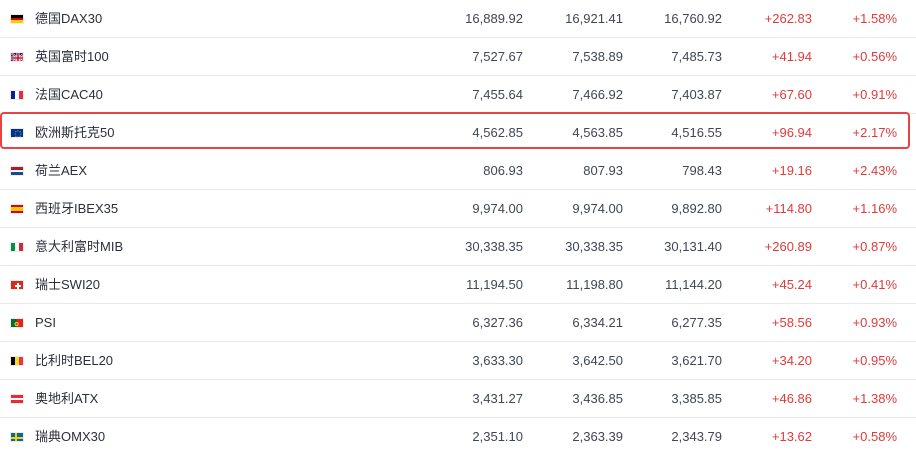 Image resolution: width=916 pixels, height=456 pixels. I want to click on austria-flag-icon, so click(17, 399).